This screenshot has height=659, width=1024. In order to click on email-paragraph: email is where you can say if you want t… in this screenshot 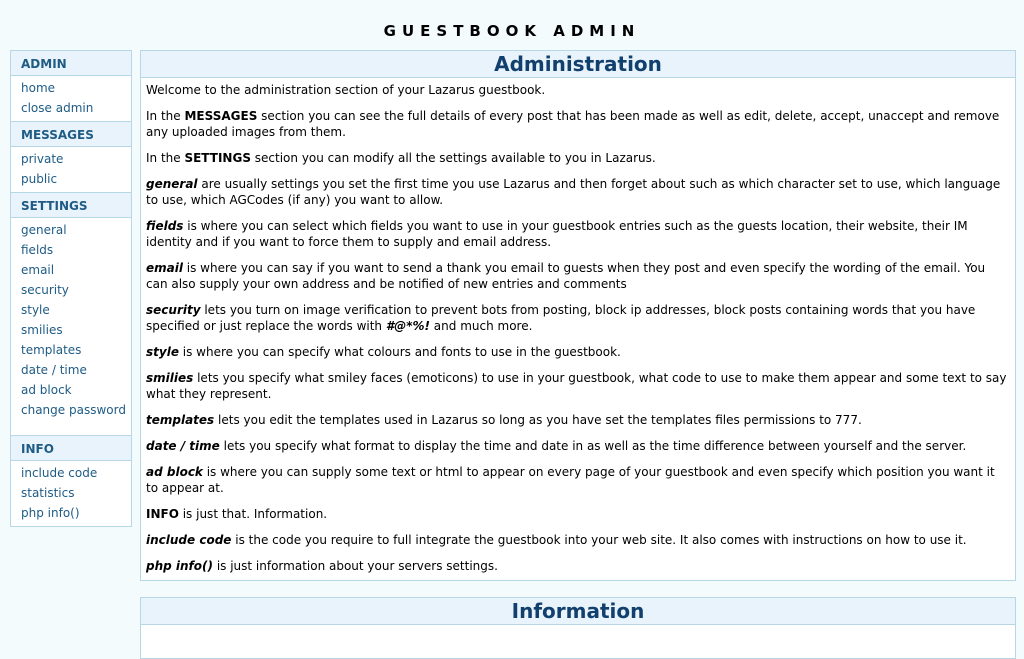, I will do `click(578, 276)`.